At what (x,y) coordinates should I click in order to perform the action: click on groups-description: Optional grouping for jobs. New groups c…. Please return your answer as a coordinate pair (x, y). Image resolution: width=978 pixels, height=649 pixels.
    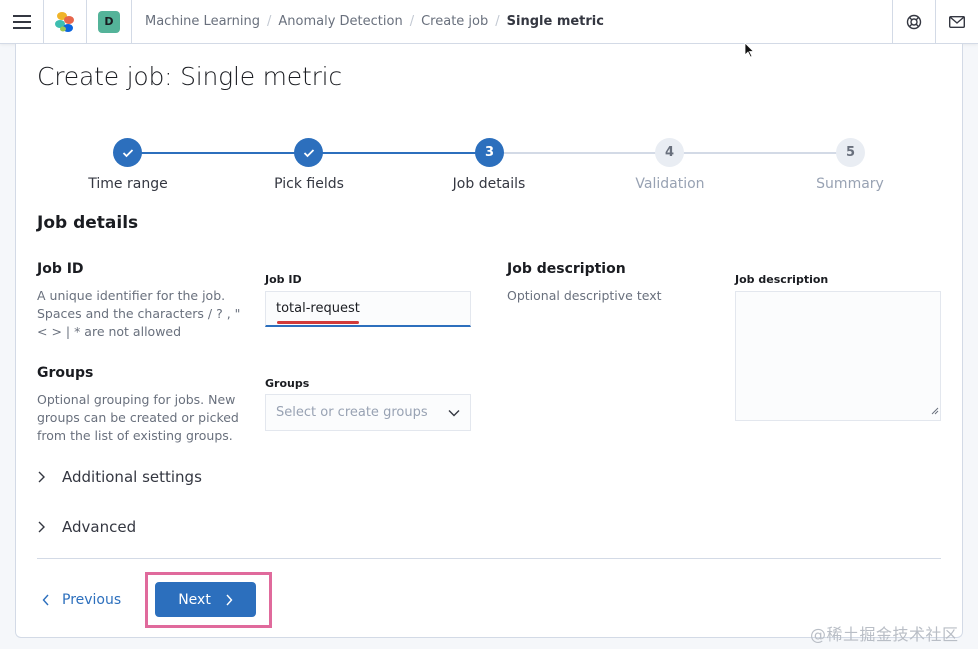
    Looking at the image, I should click on (138, 417).